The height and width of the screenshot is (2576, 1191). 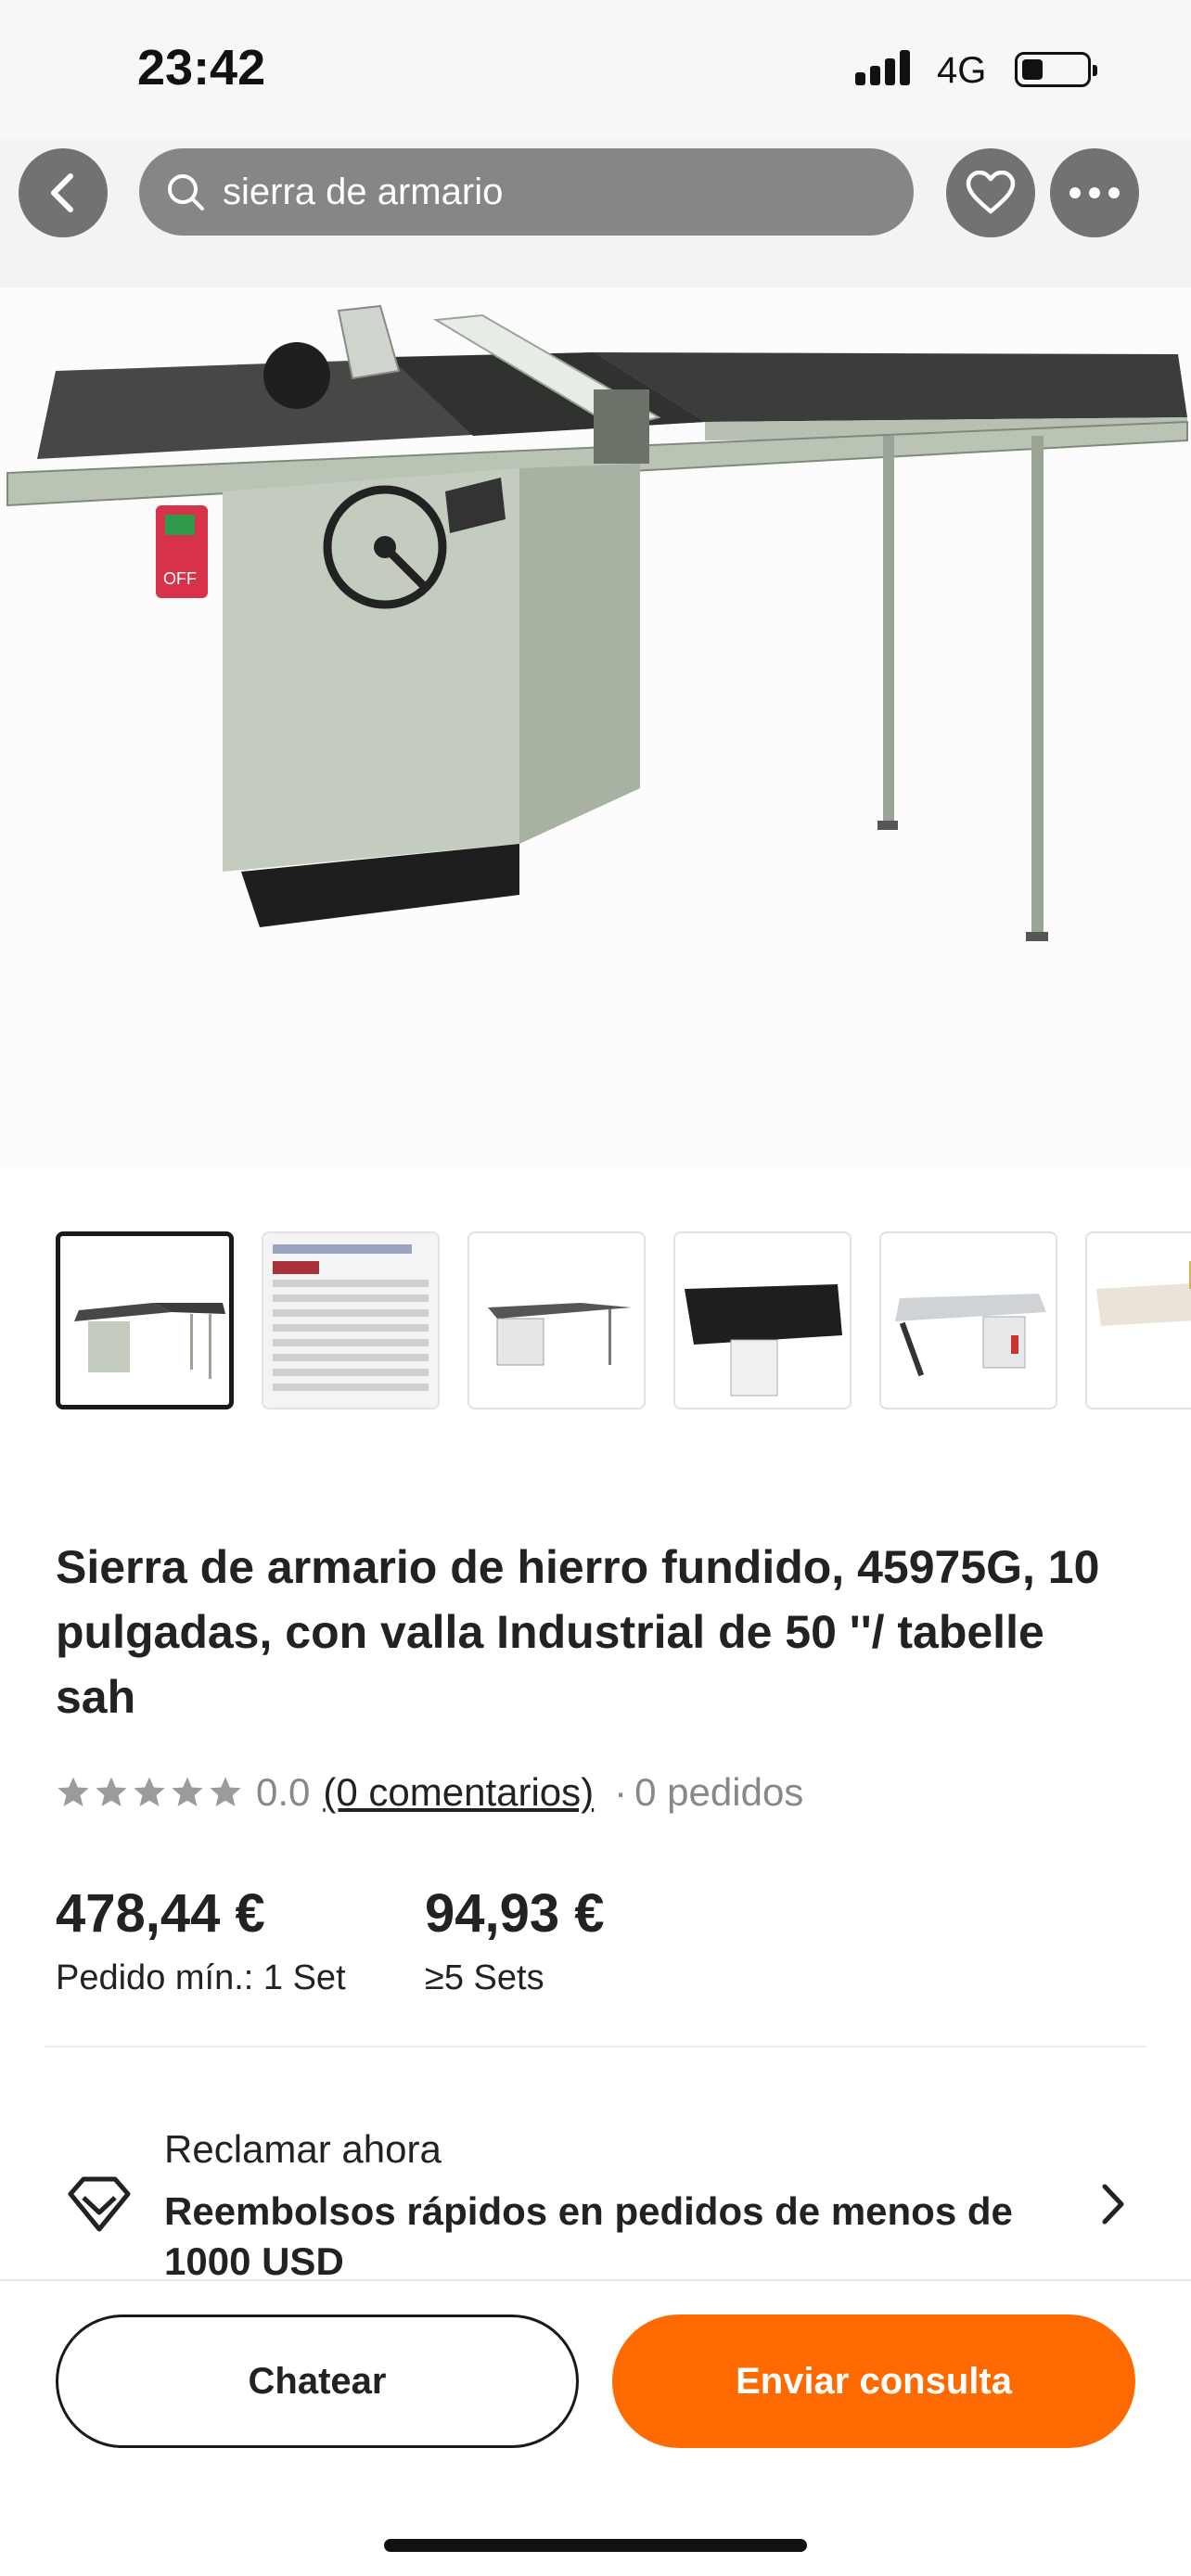 I want to click on search-icon, so click(x=186, y=192).